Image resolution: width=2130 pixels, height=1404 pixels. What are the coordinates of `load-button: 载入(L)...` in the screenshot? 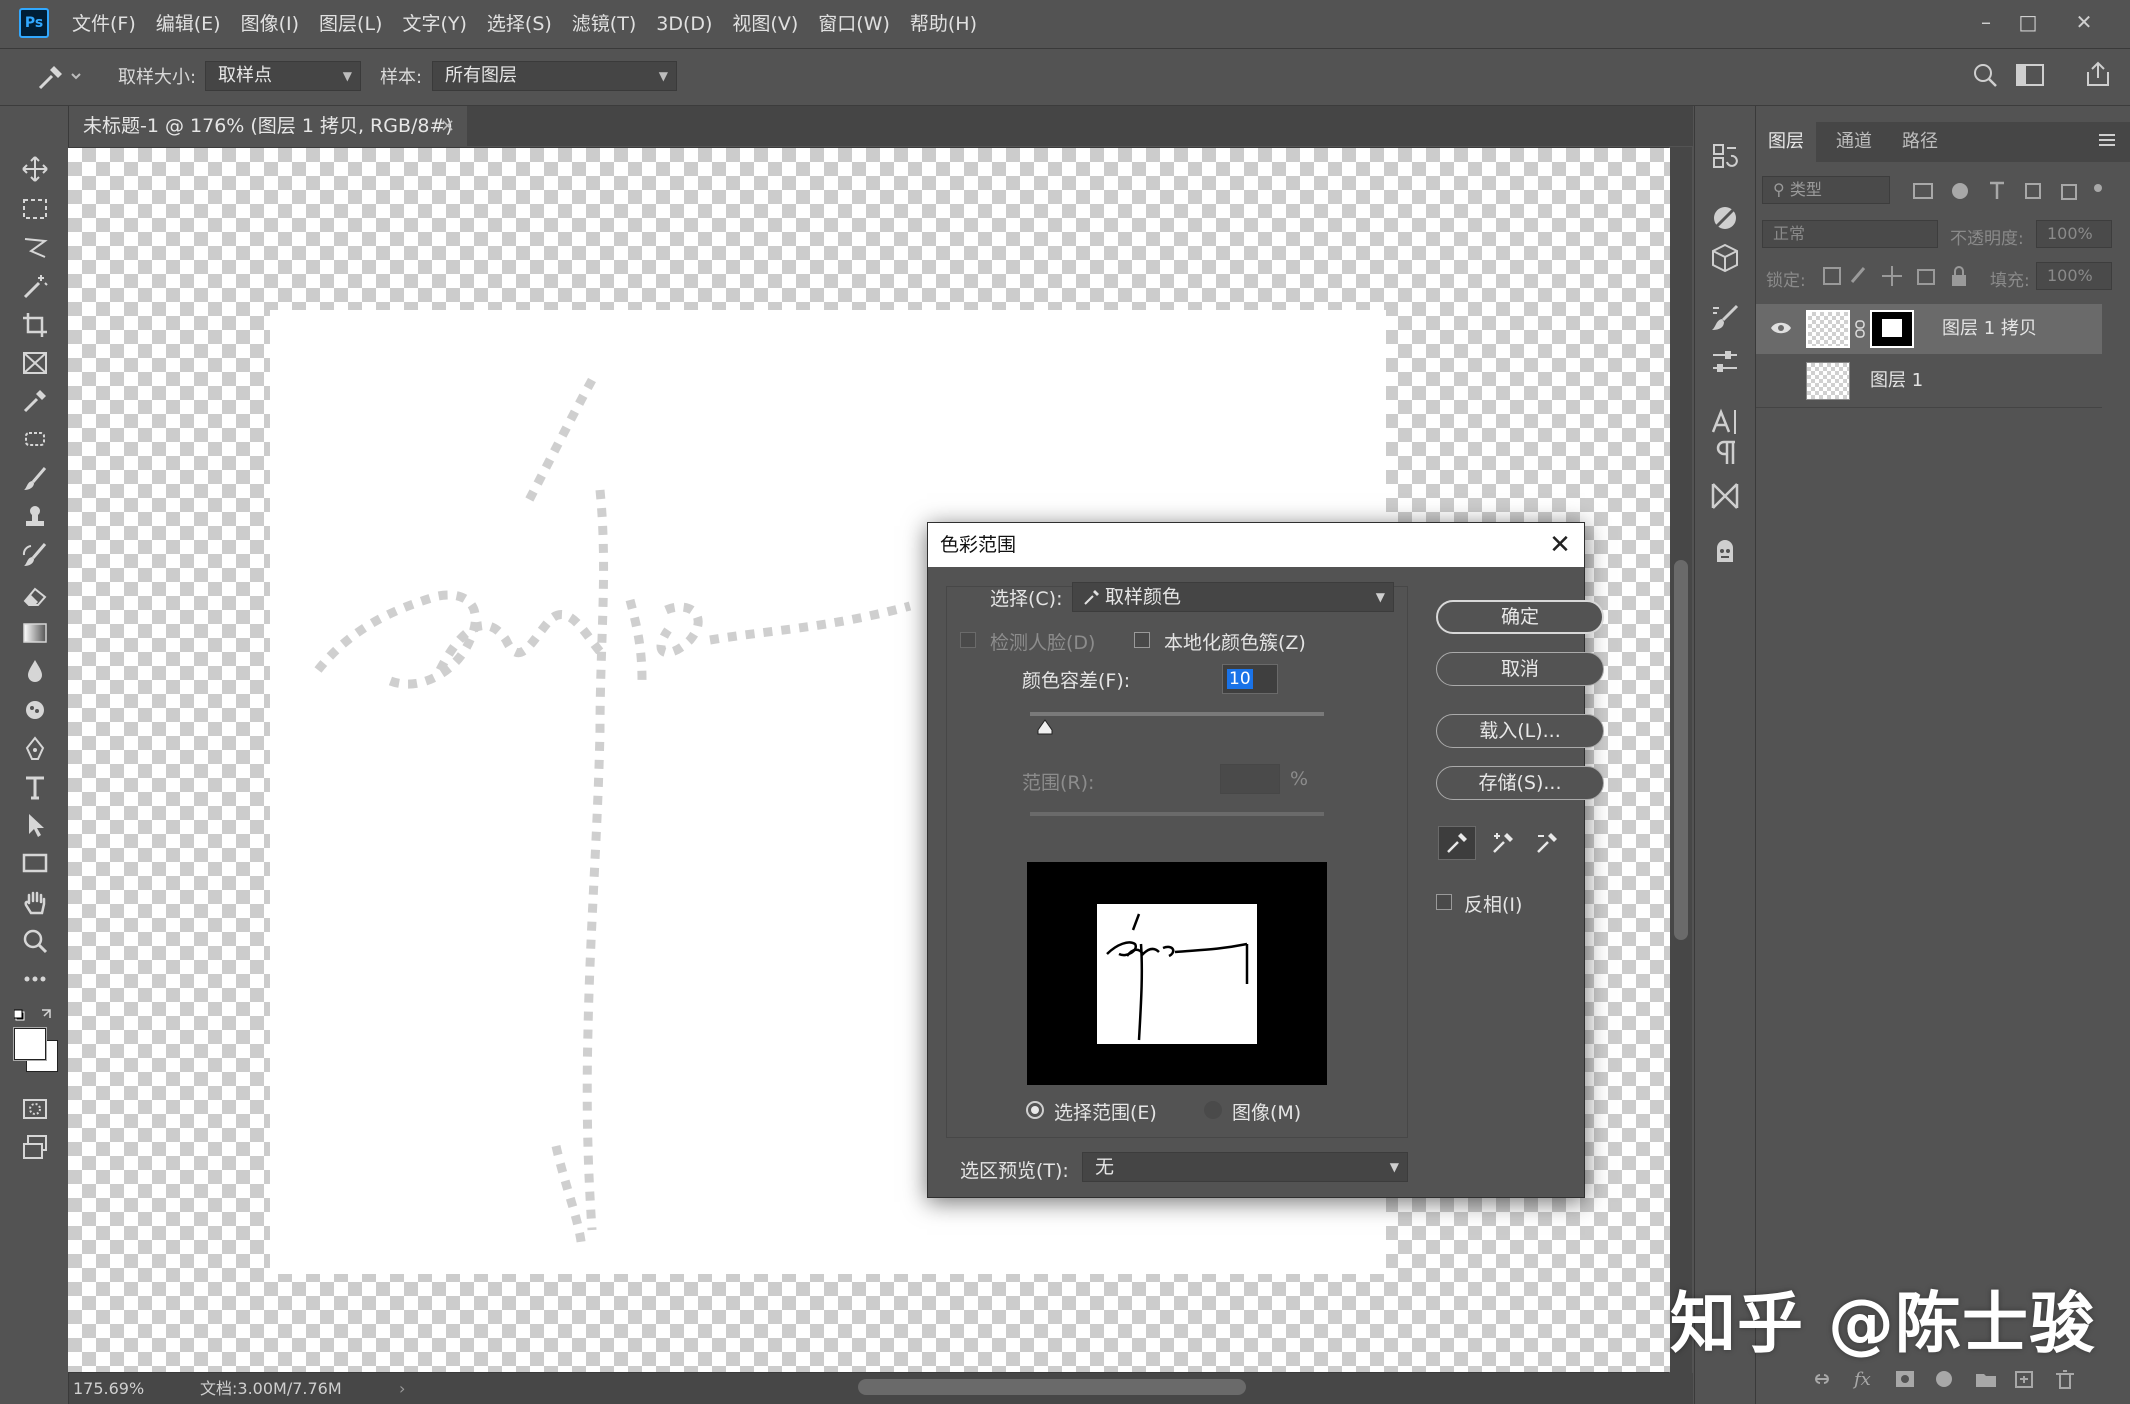 It's located at (1520, 731).